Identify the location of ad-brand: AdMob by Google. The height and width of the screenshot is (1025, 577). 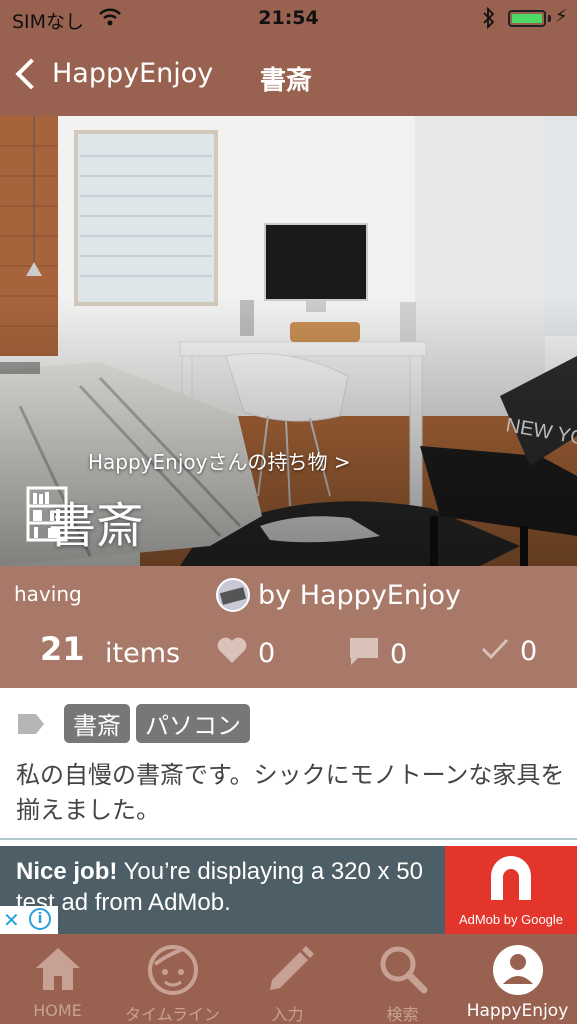
(511, 919).